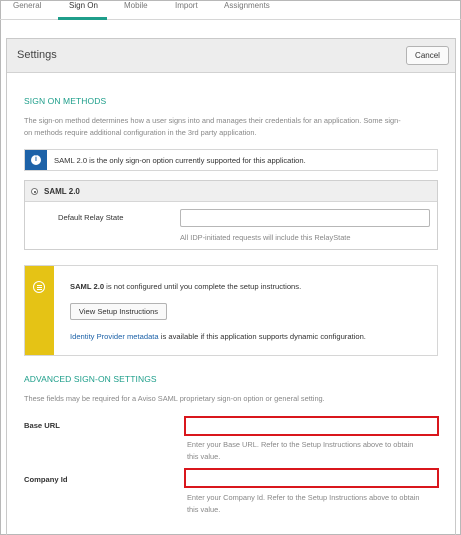 The height and width of the screenshot is (535, 461). What do you see at coordinates (39, 287) in the screenshot?
I see `list-icon` at bounding box center [39, 287].